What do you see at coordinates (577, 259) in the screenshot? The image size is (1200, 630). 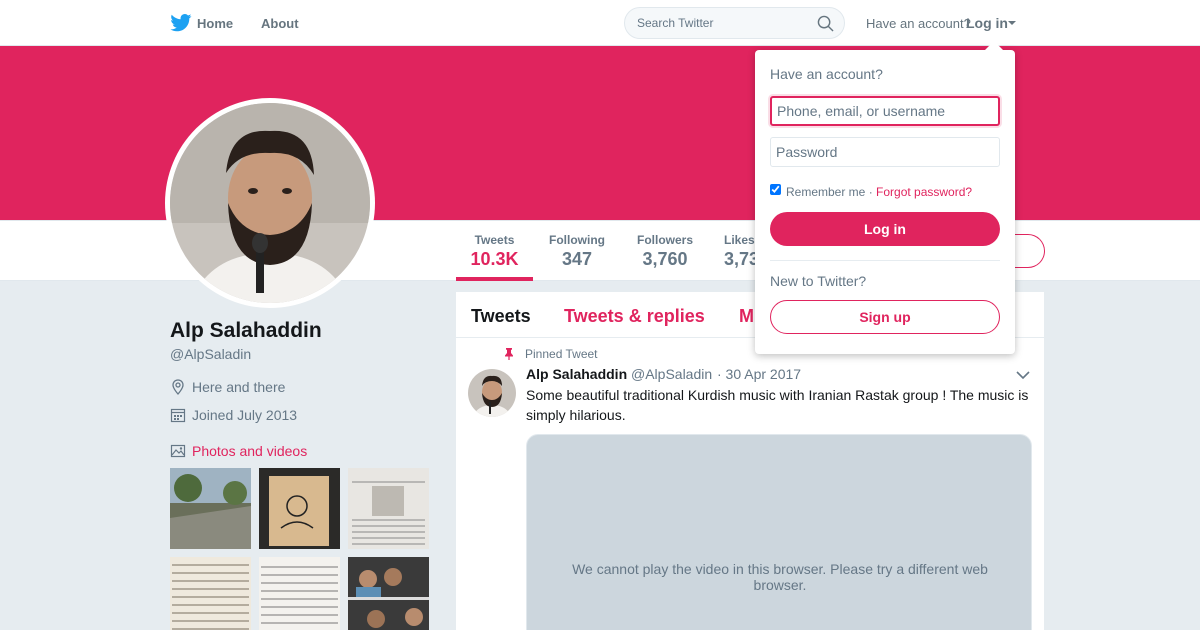 I see `stat-value: 347` at bounding box center [577, 259].